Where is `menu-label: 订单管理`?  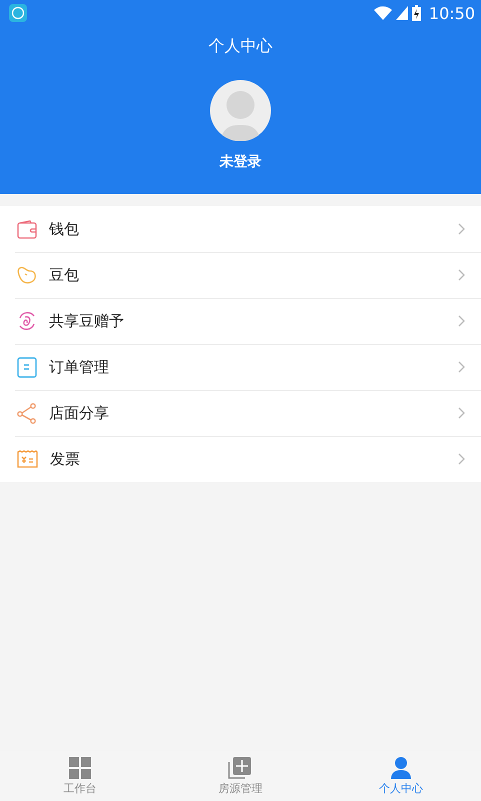 menu-label: 订单管理 is located at coordinates (79, 367).